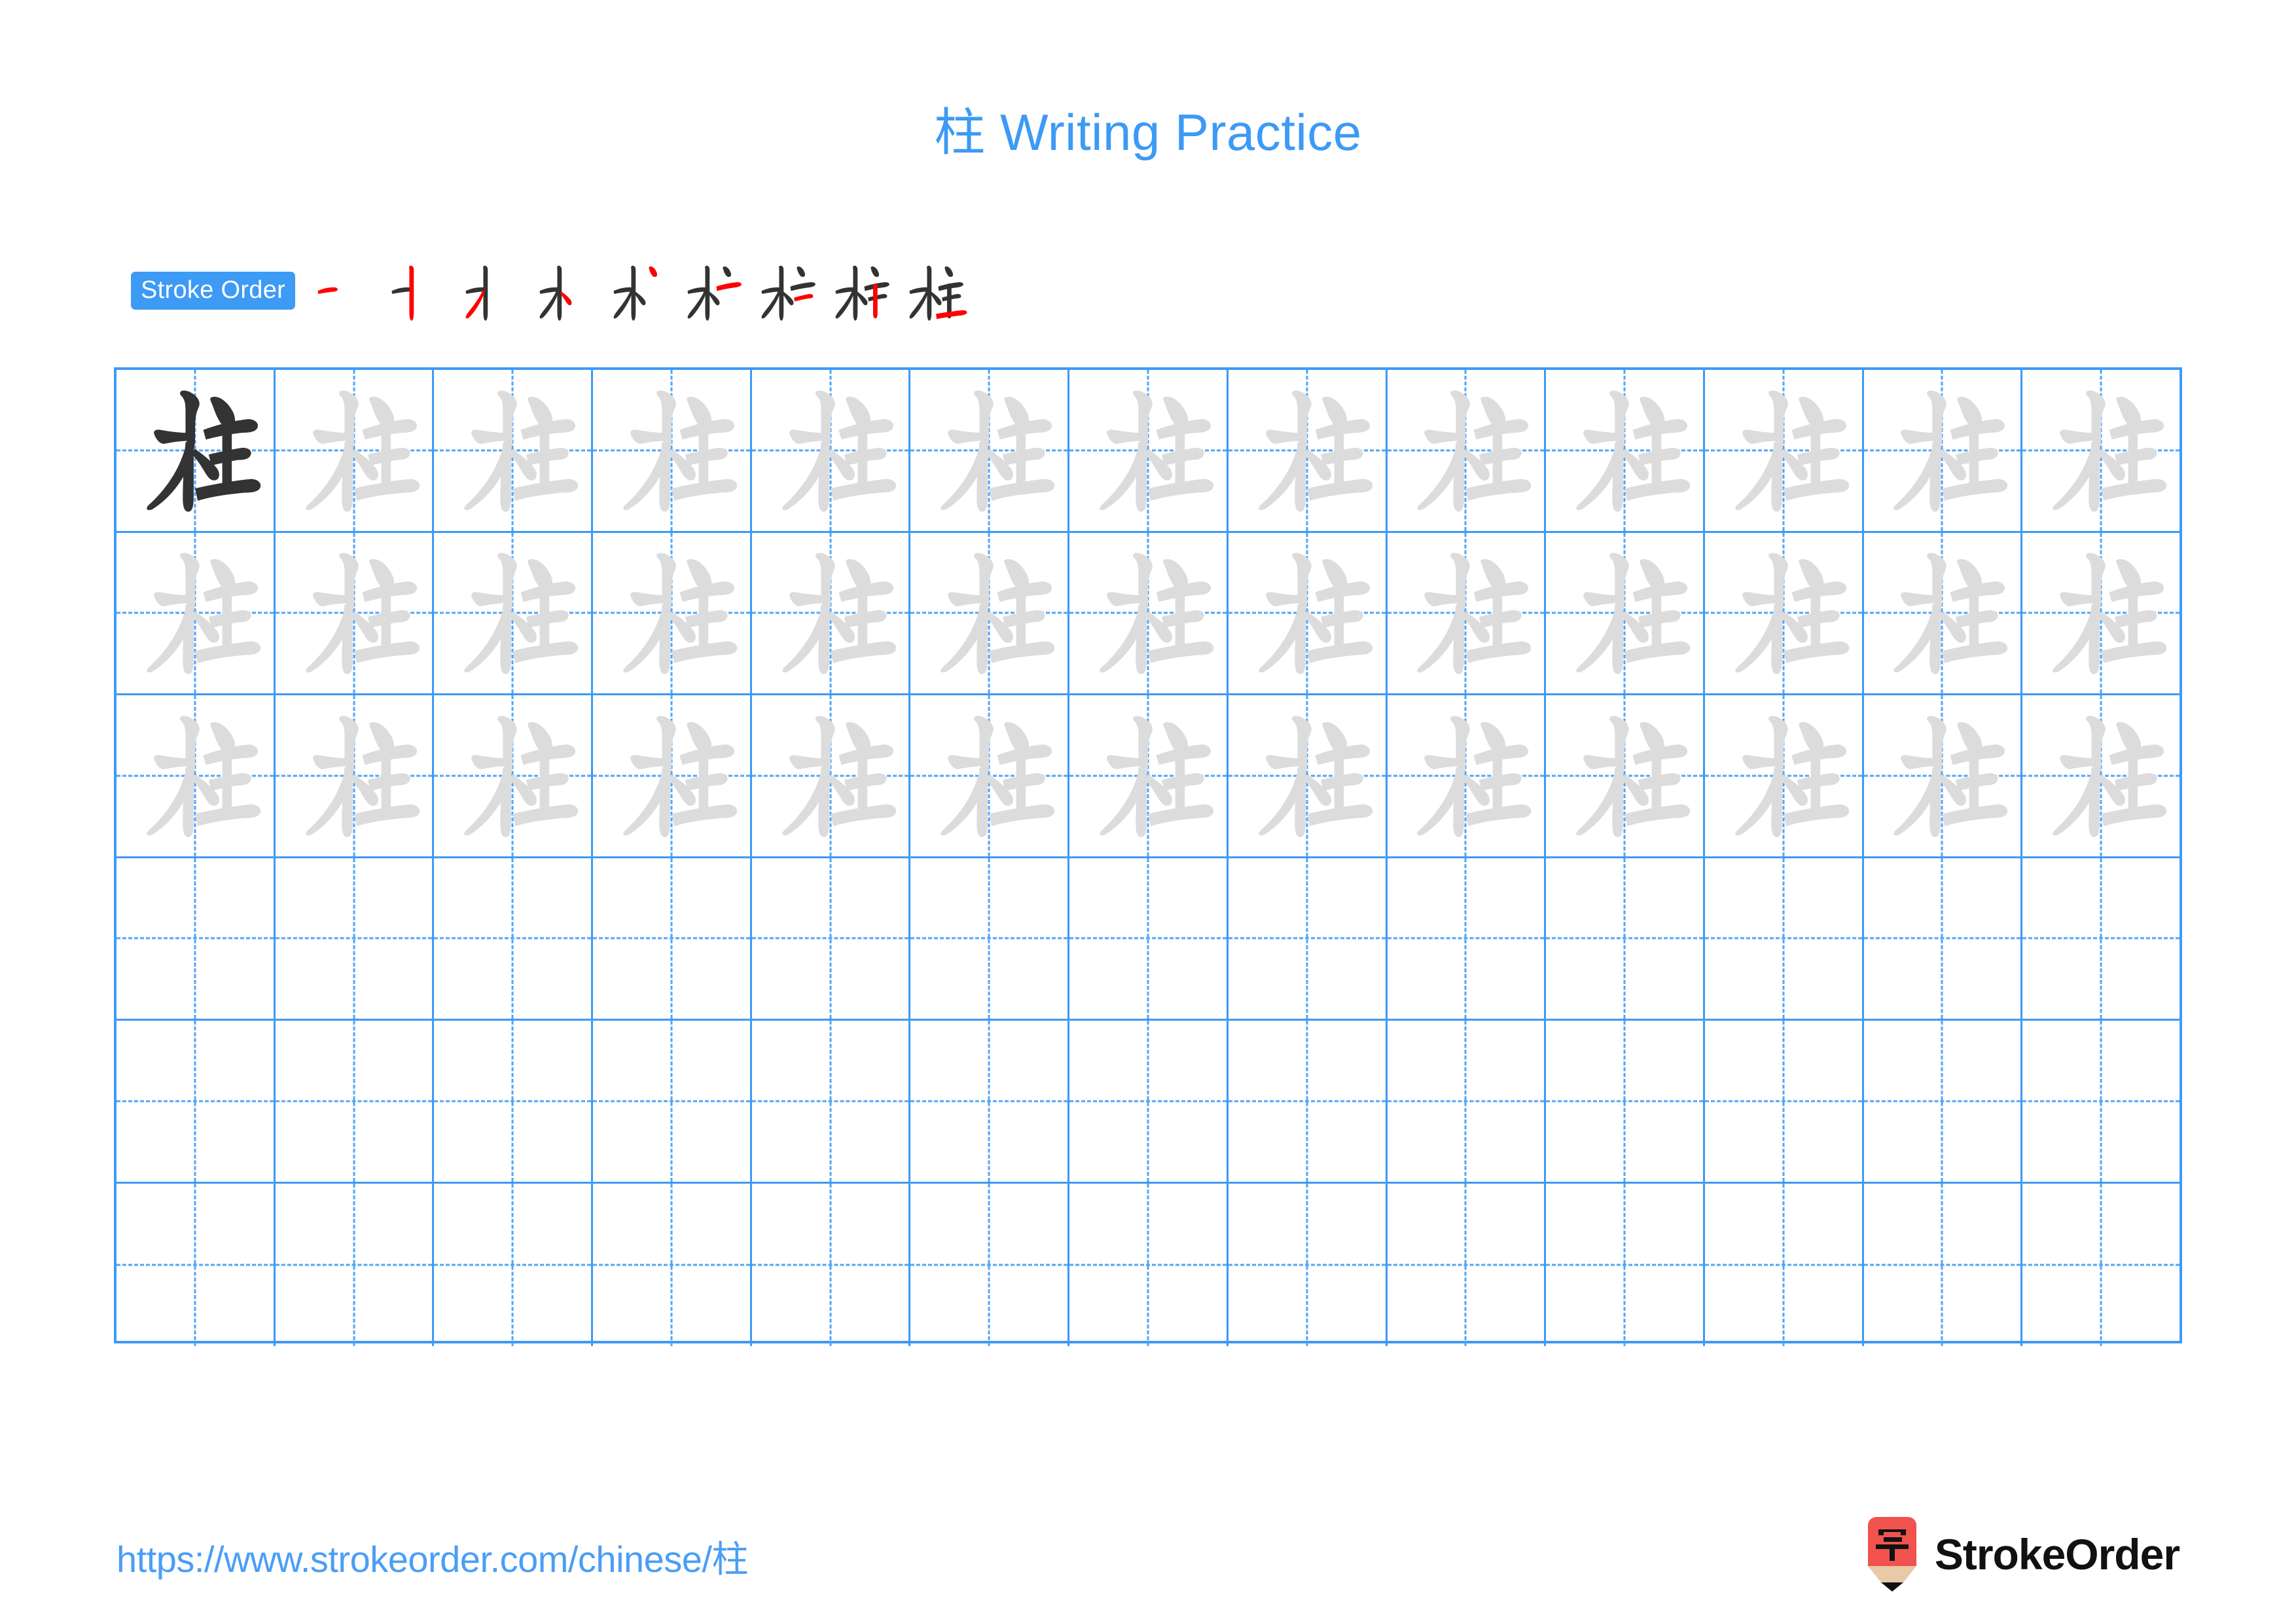 Image resolution: width=2296 pixels, height=1623 pixels. What do you see at coordinates (433, 1556) in the screenshot?
I see `footer-url: https://www.strokeorder.com/chinese/柱` at bounding box center [433, 1556].